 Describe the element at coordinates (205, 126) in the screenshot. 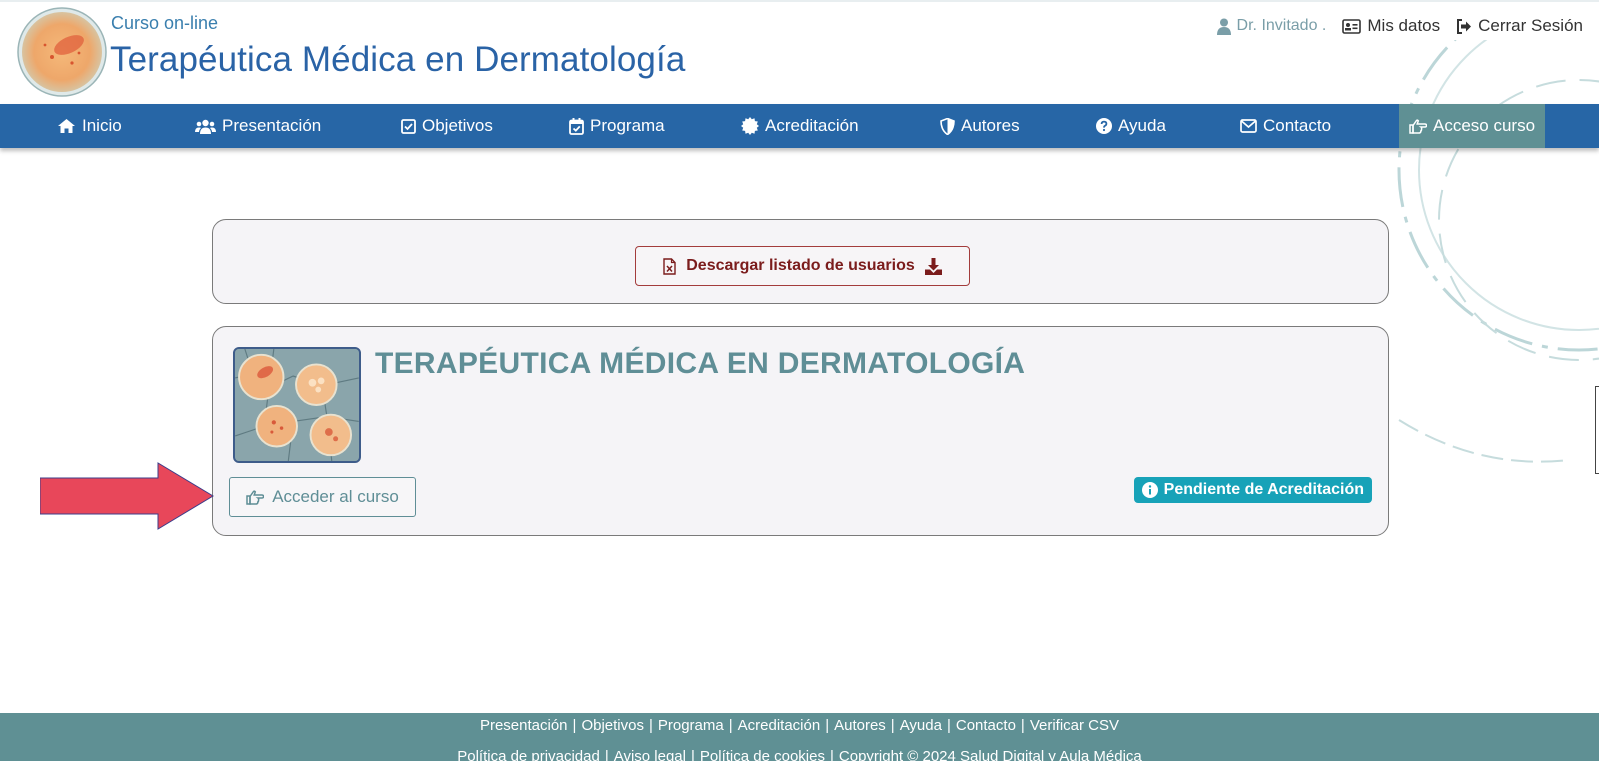

I see `users-icon` at that location.